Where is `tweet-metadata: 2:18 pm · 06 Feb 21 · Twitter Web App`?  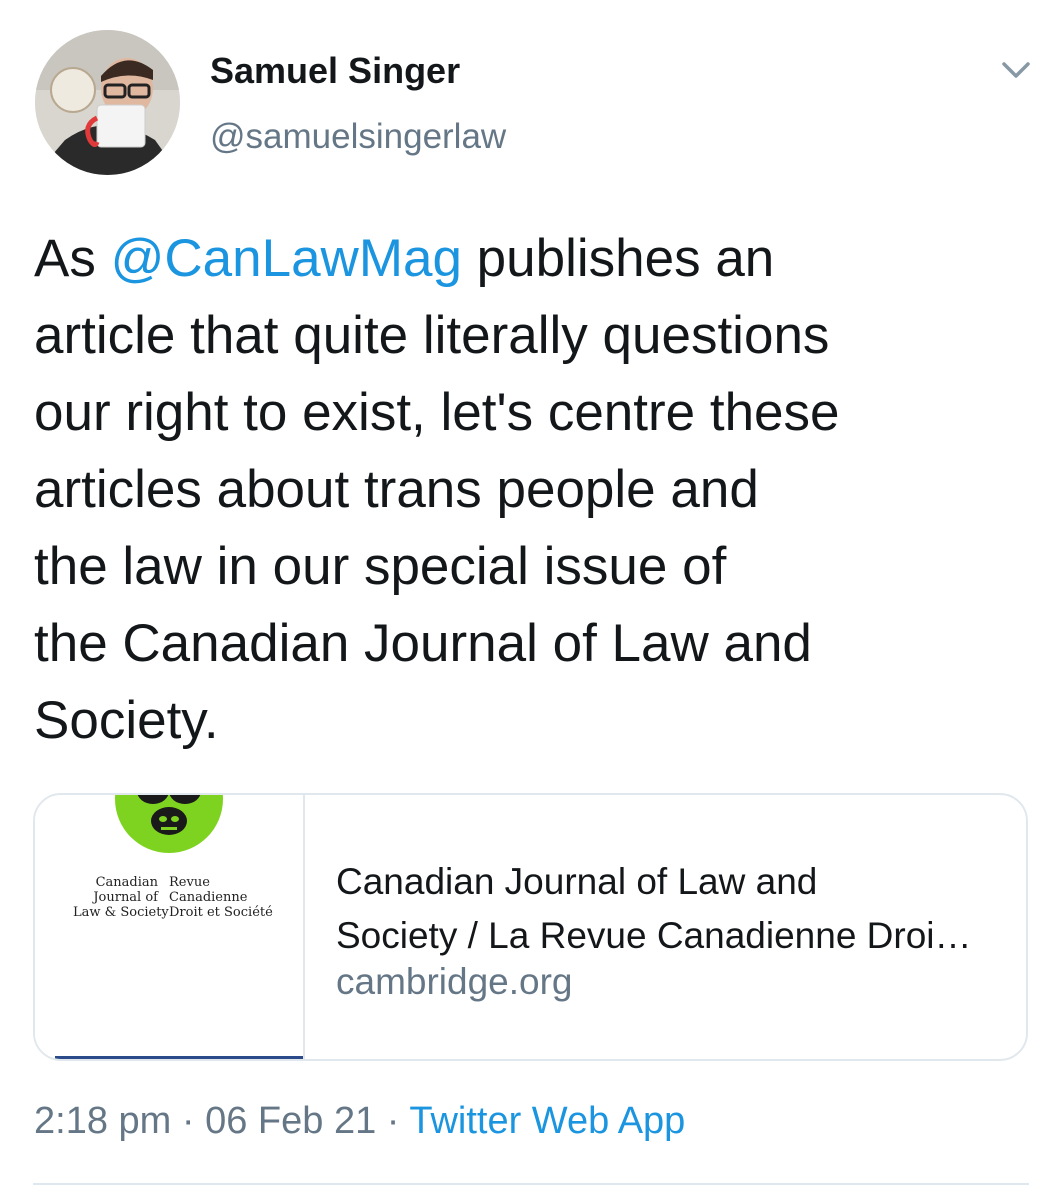 tweet-metadata: 2:18 pm · 06 Feb 21 · Twitter Web App is located at coordinates (359, 1121).